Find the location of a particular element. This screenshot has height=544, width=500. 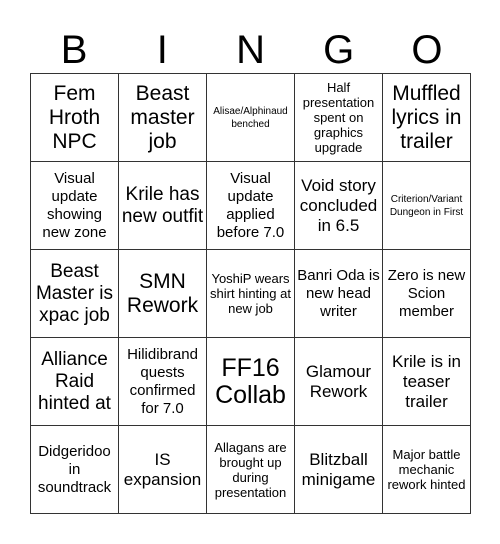

bingo-cell: Fem Hroth NPC is located at coordinates (75, 118).